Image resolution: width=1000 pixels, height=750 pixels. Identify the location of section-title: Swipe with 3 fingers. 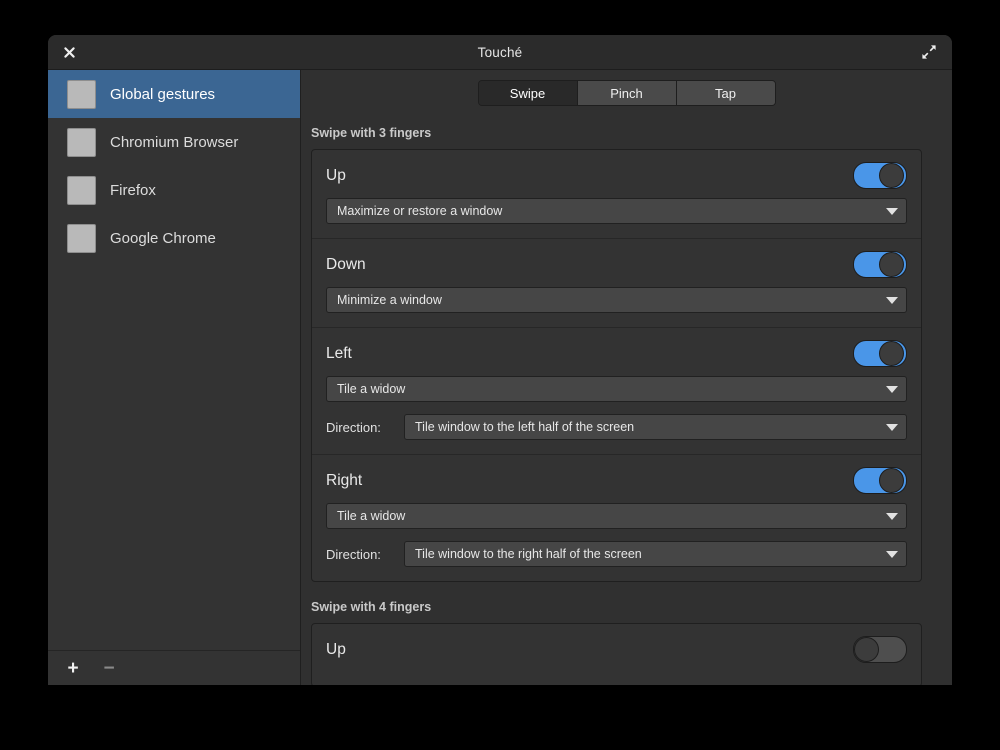
(371, 133).